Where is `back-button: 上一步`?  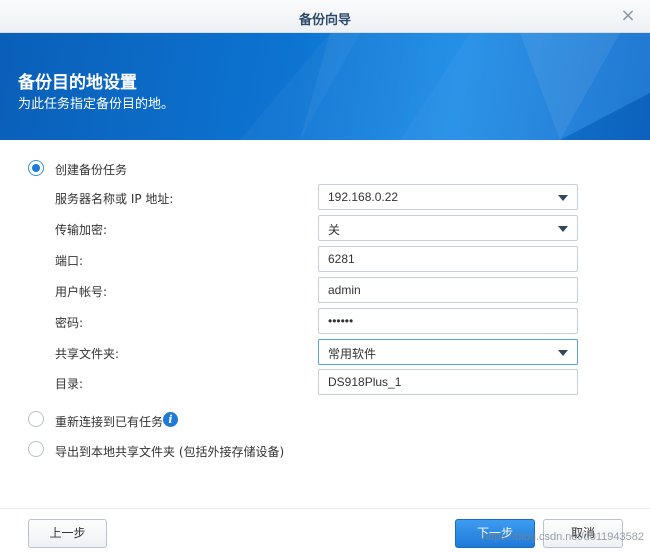
back-button: 上一步 is located at coordinates (67, 533).